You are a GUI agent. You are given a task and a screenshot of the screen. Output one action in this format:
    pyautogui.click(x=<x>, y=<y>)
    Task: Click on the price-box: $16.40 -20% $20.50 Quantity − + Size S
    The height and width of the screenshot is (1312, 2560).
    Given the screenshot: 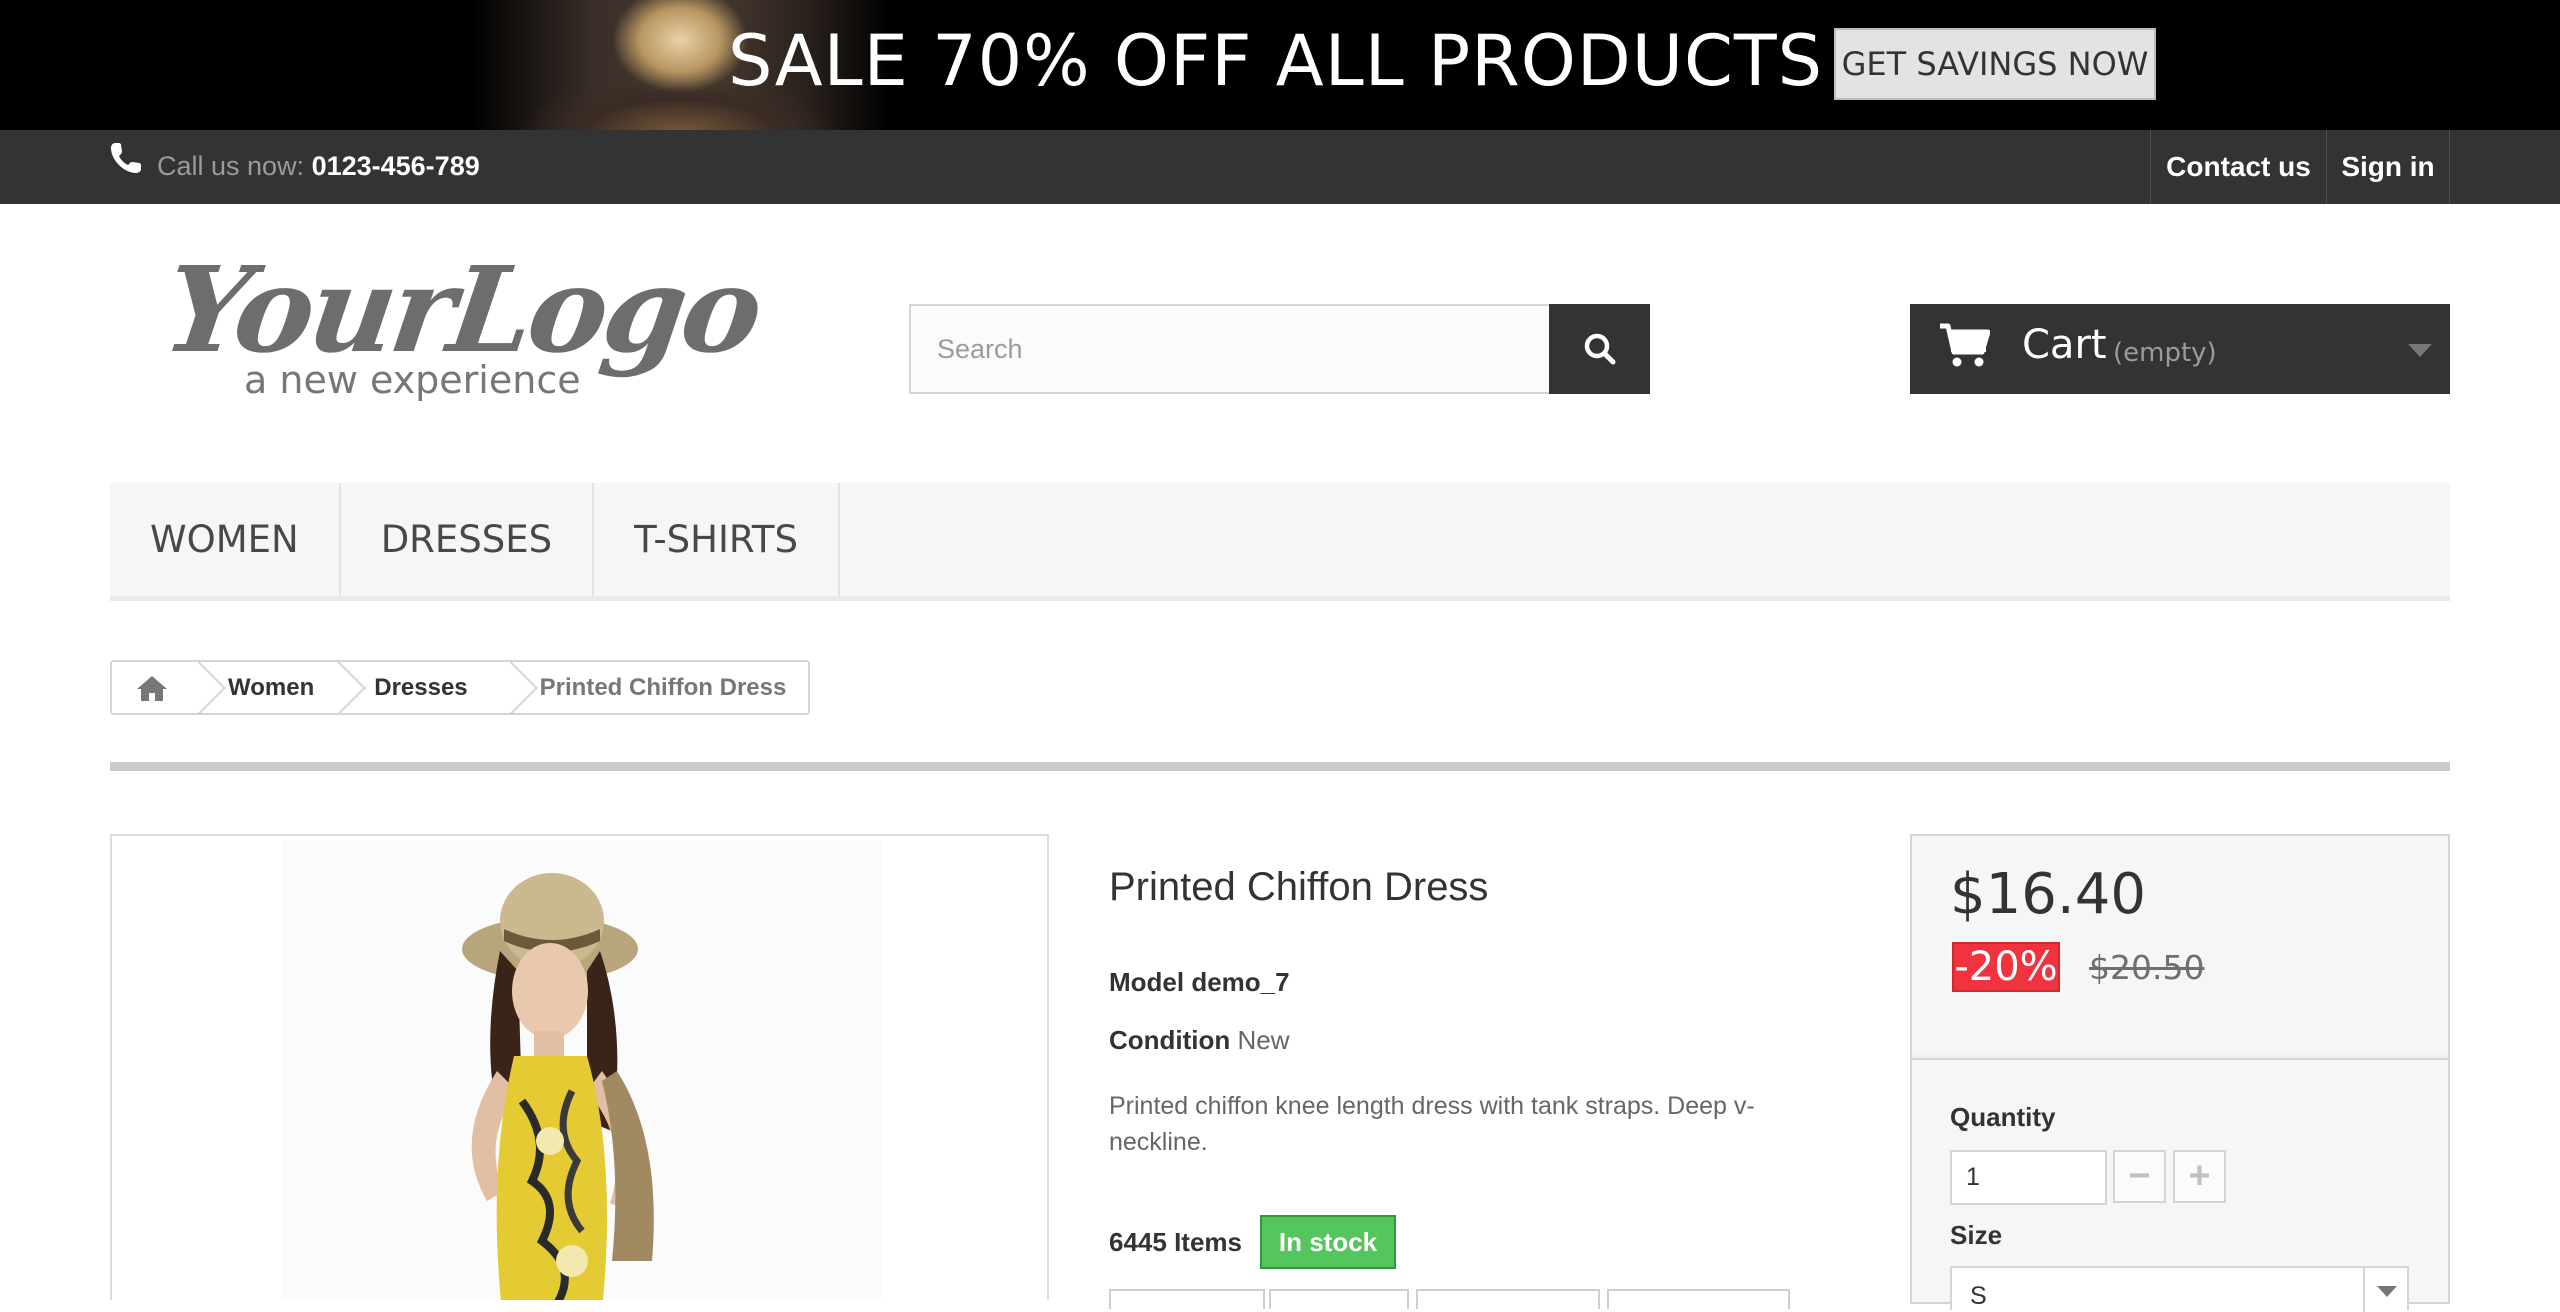 What is the action you would take?
    pyautogui.click(x=2180, y=1073)
    